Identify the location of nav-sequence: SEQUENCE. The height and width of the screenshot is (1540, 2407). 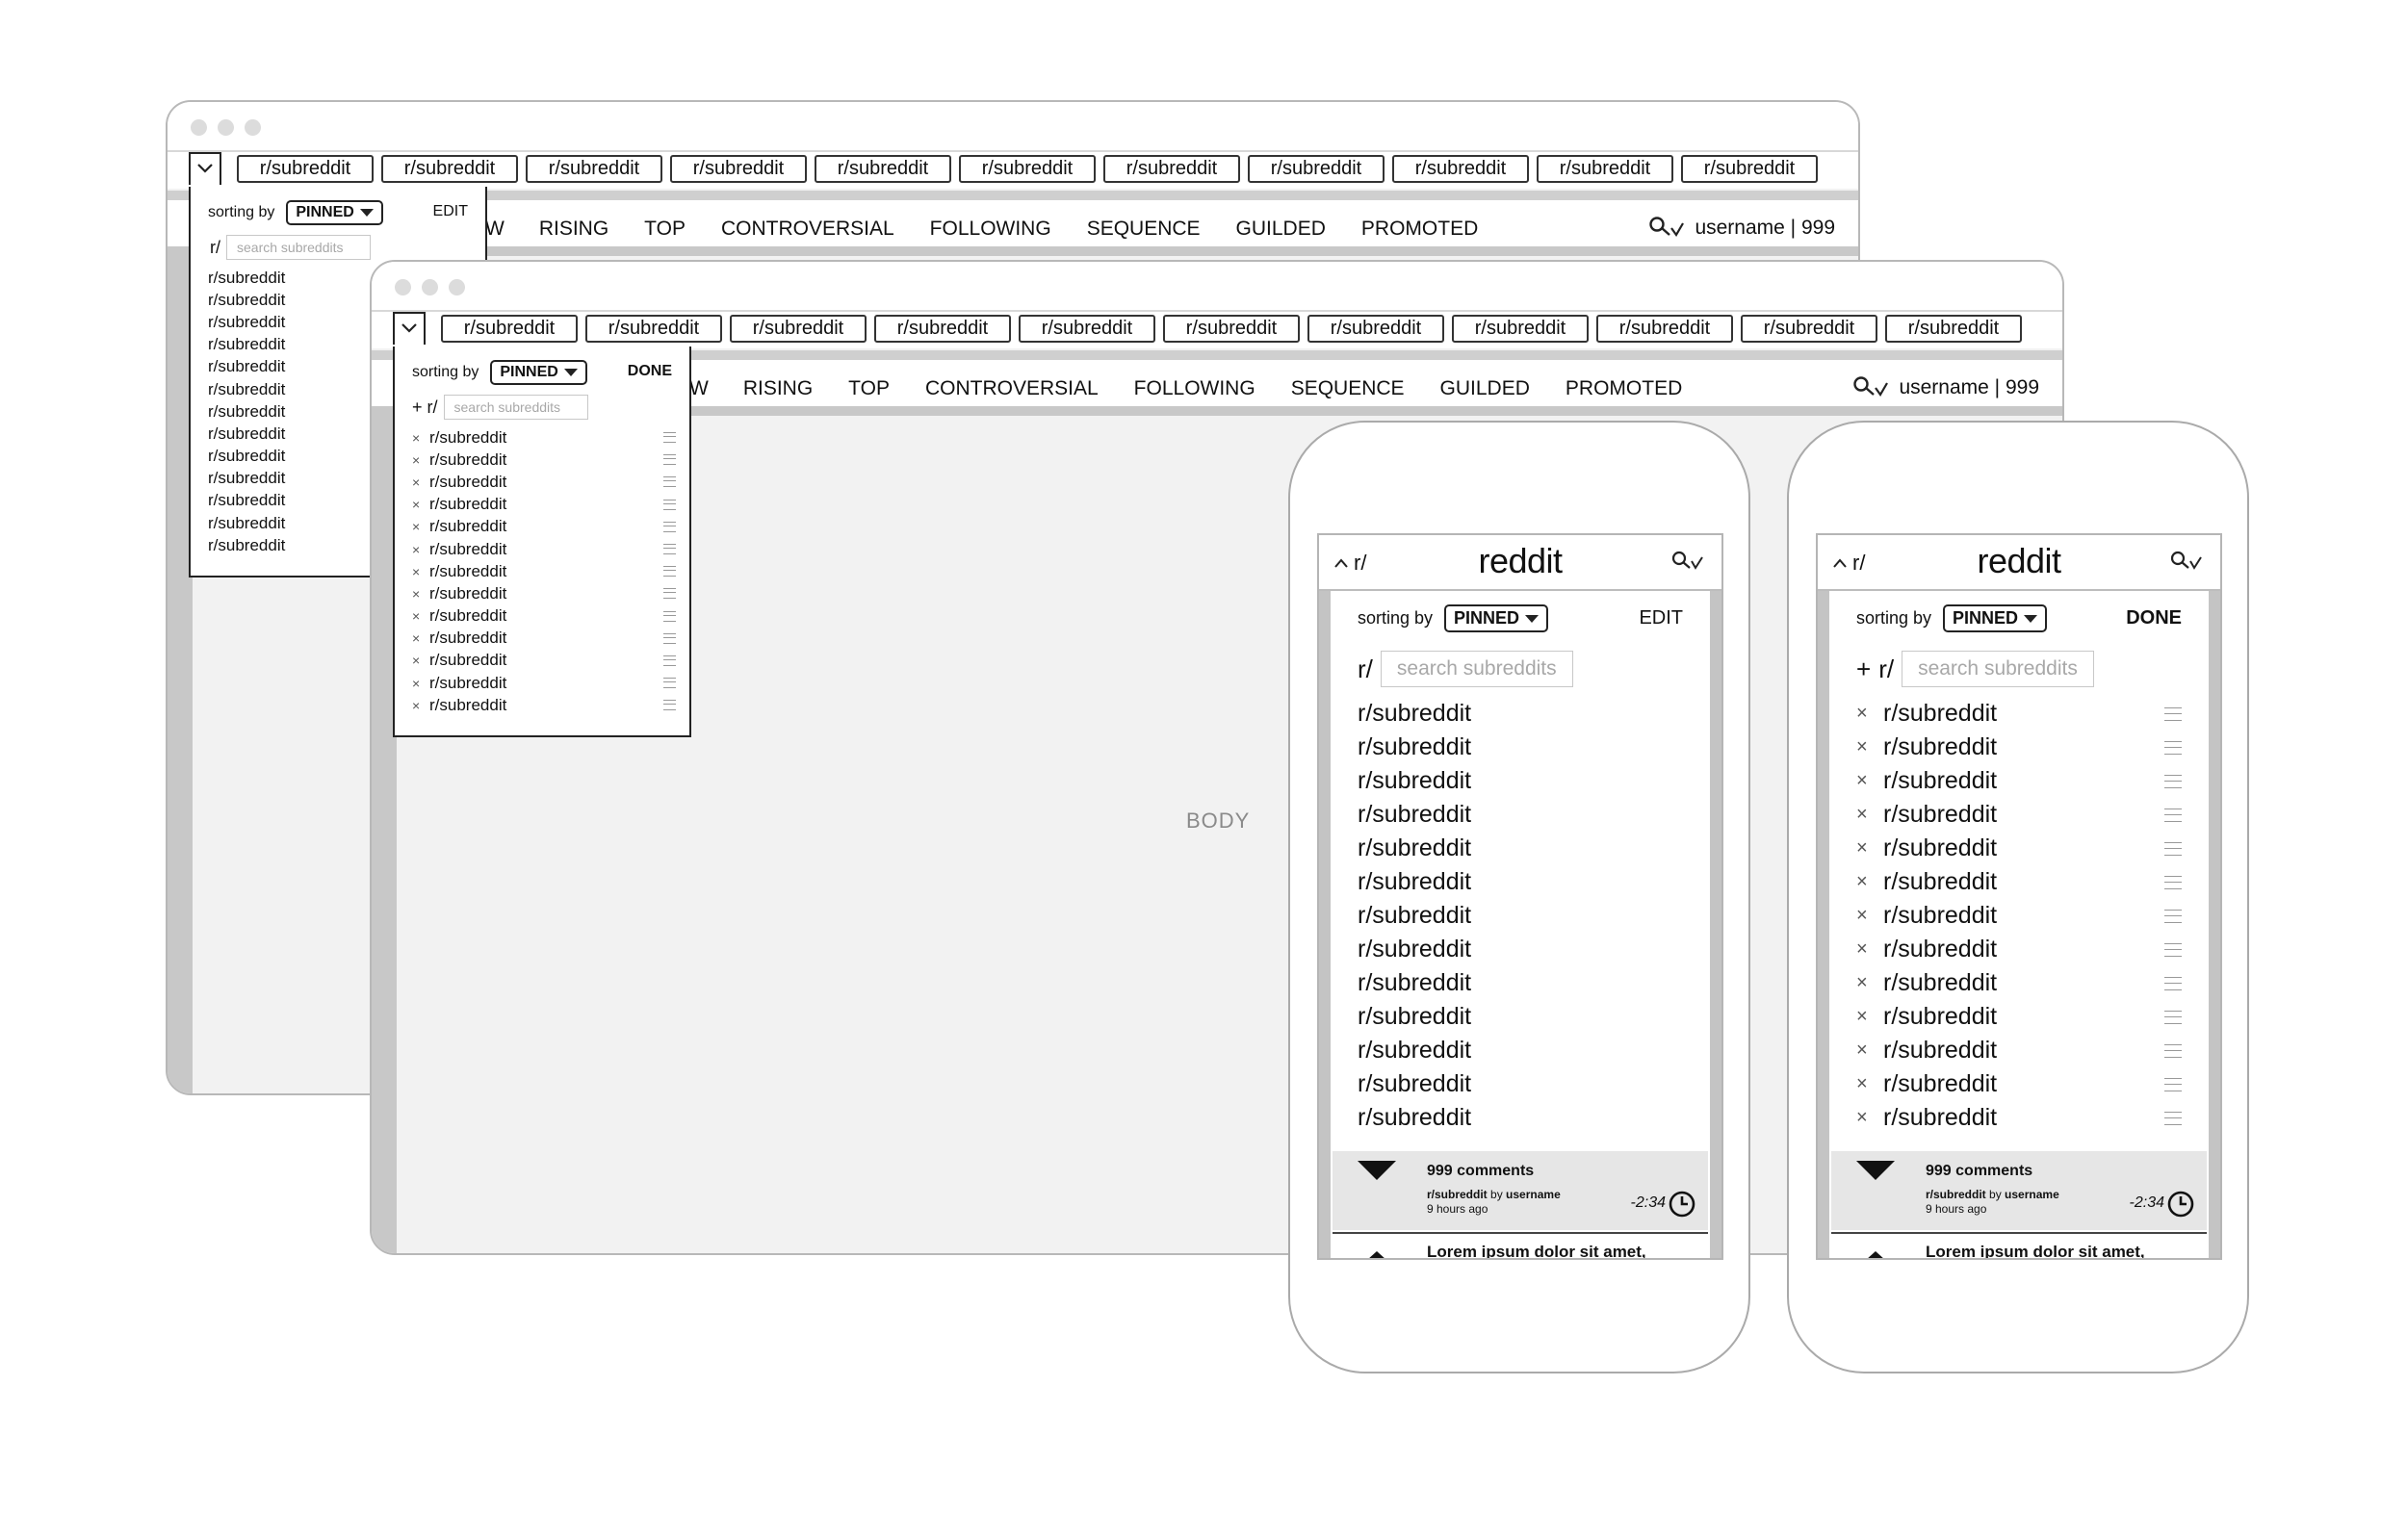
(1144, 229).